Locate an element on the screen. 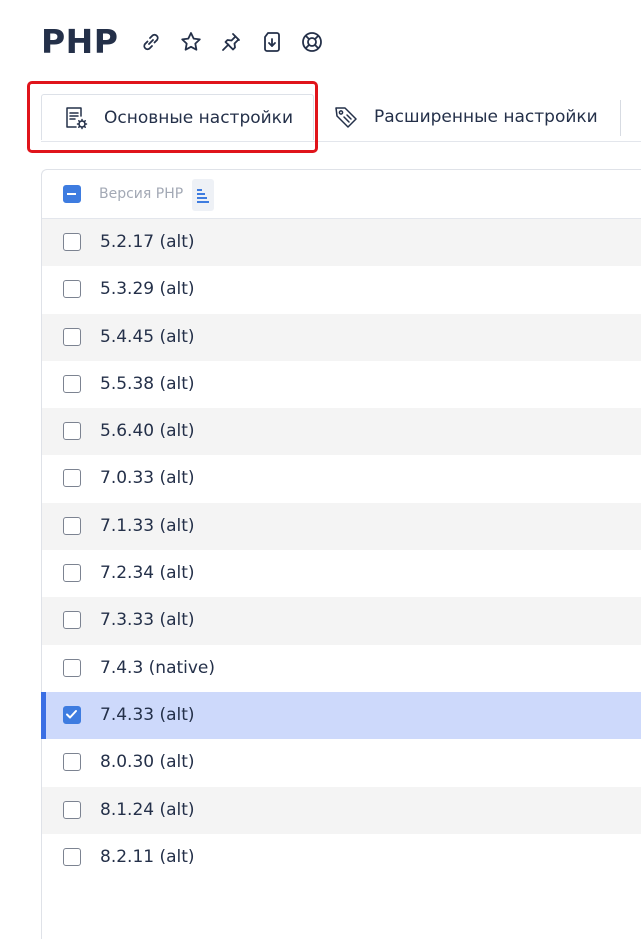 The image size is (641, 939). table-row: 5.3.29 (alt) is located at coordinates (341, 289).